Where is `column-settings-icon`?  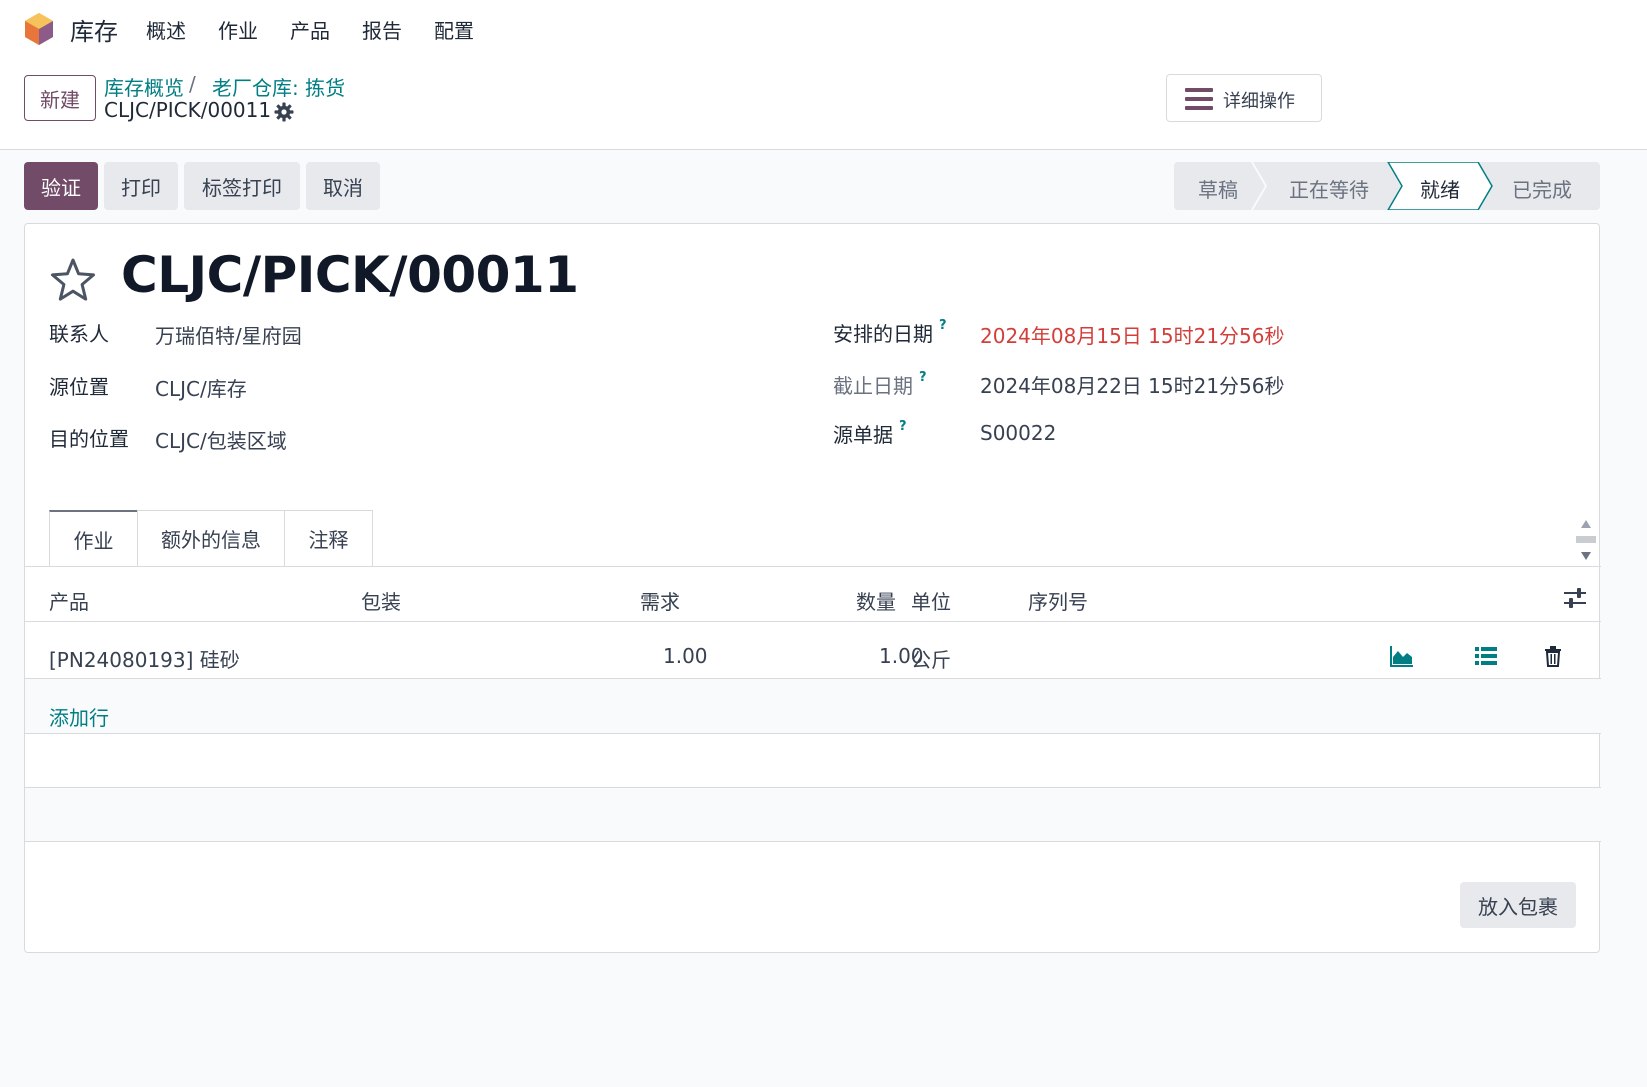
column-settings-icon is located at coordinates (1575, 598).